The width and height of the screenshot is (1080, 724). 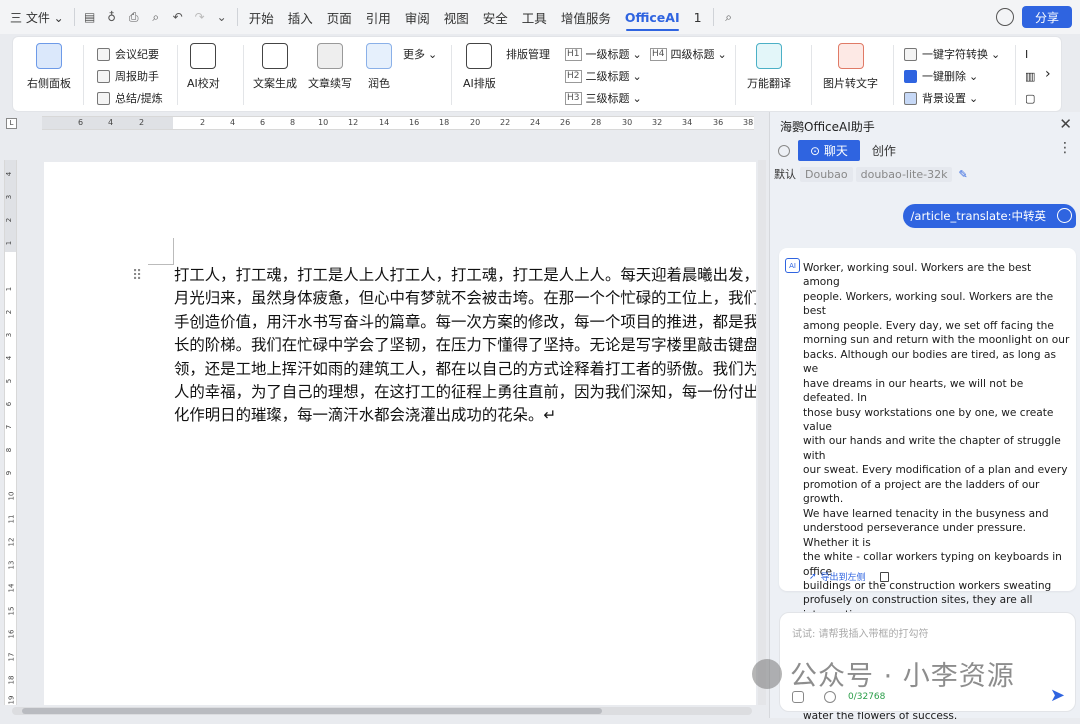 What do you see at coordinates (293, 122) in the screenshot?
I see `ruler-tick: 8` at bounding box center [293, 122].